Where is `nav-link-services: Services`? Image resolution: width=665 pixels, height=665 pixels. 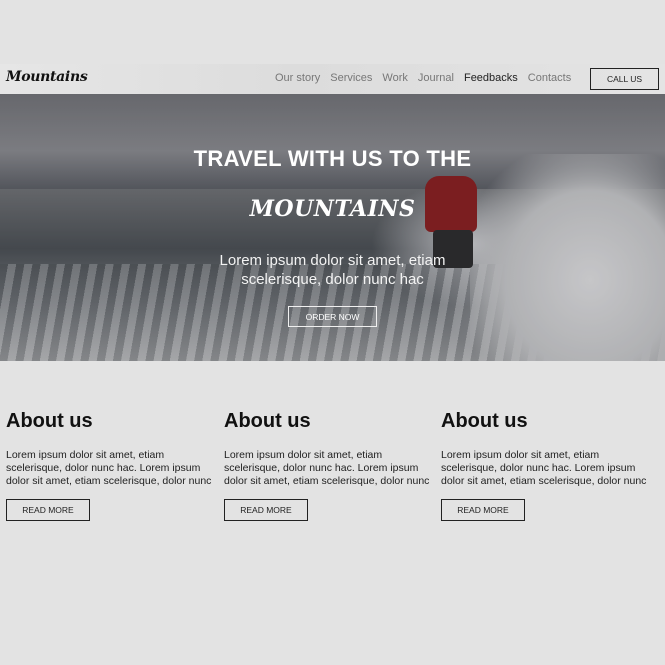 nav-link-services: Services is located at coordinates (351, 78).